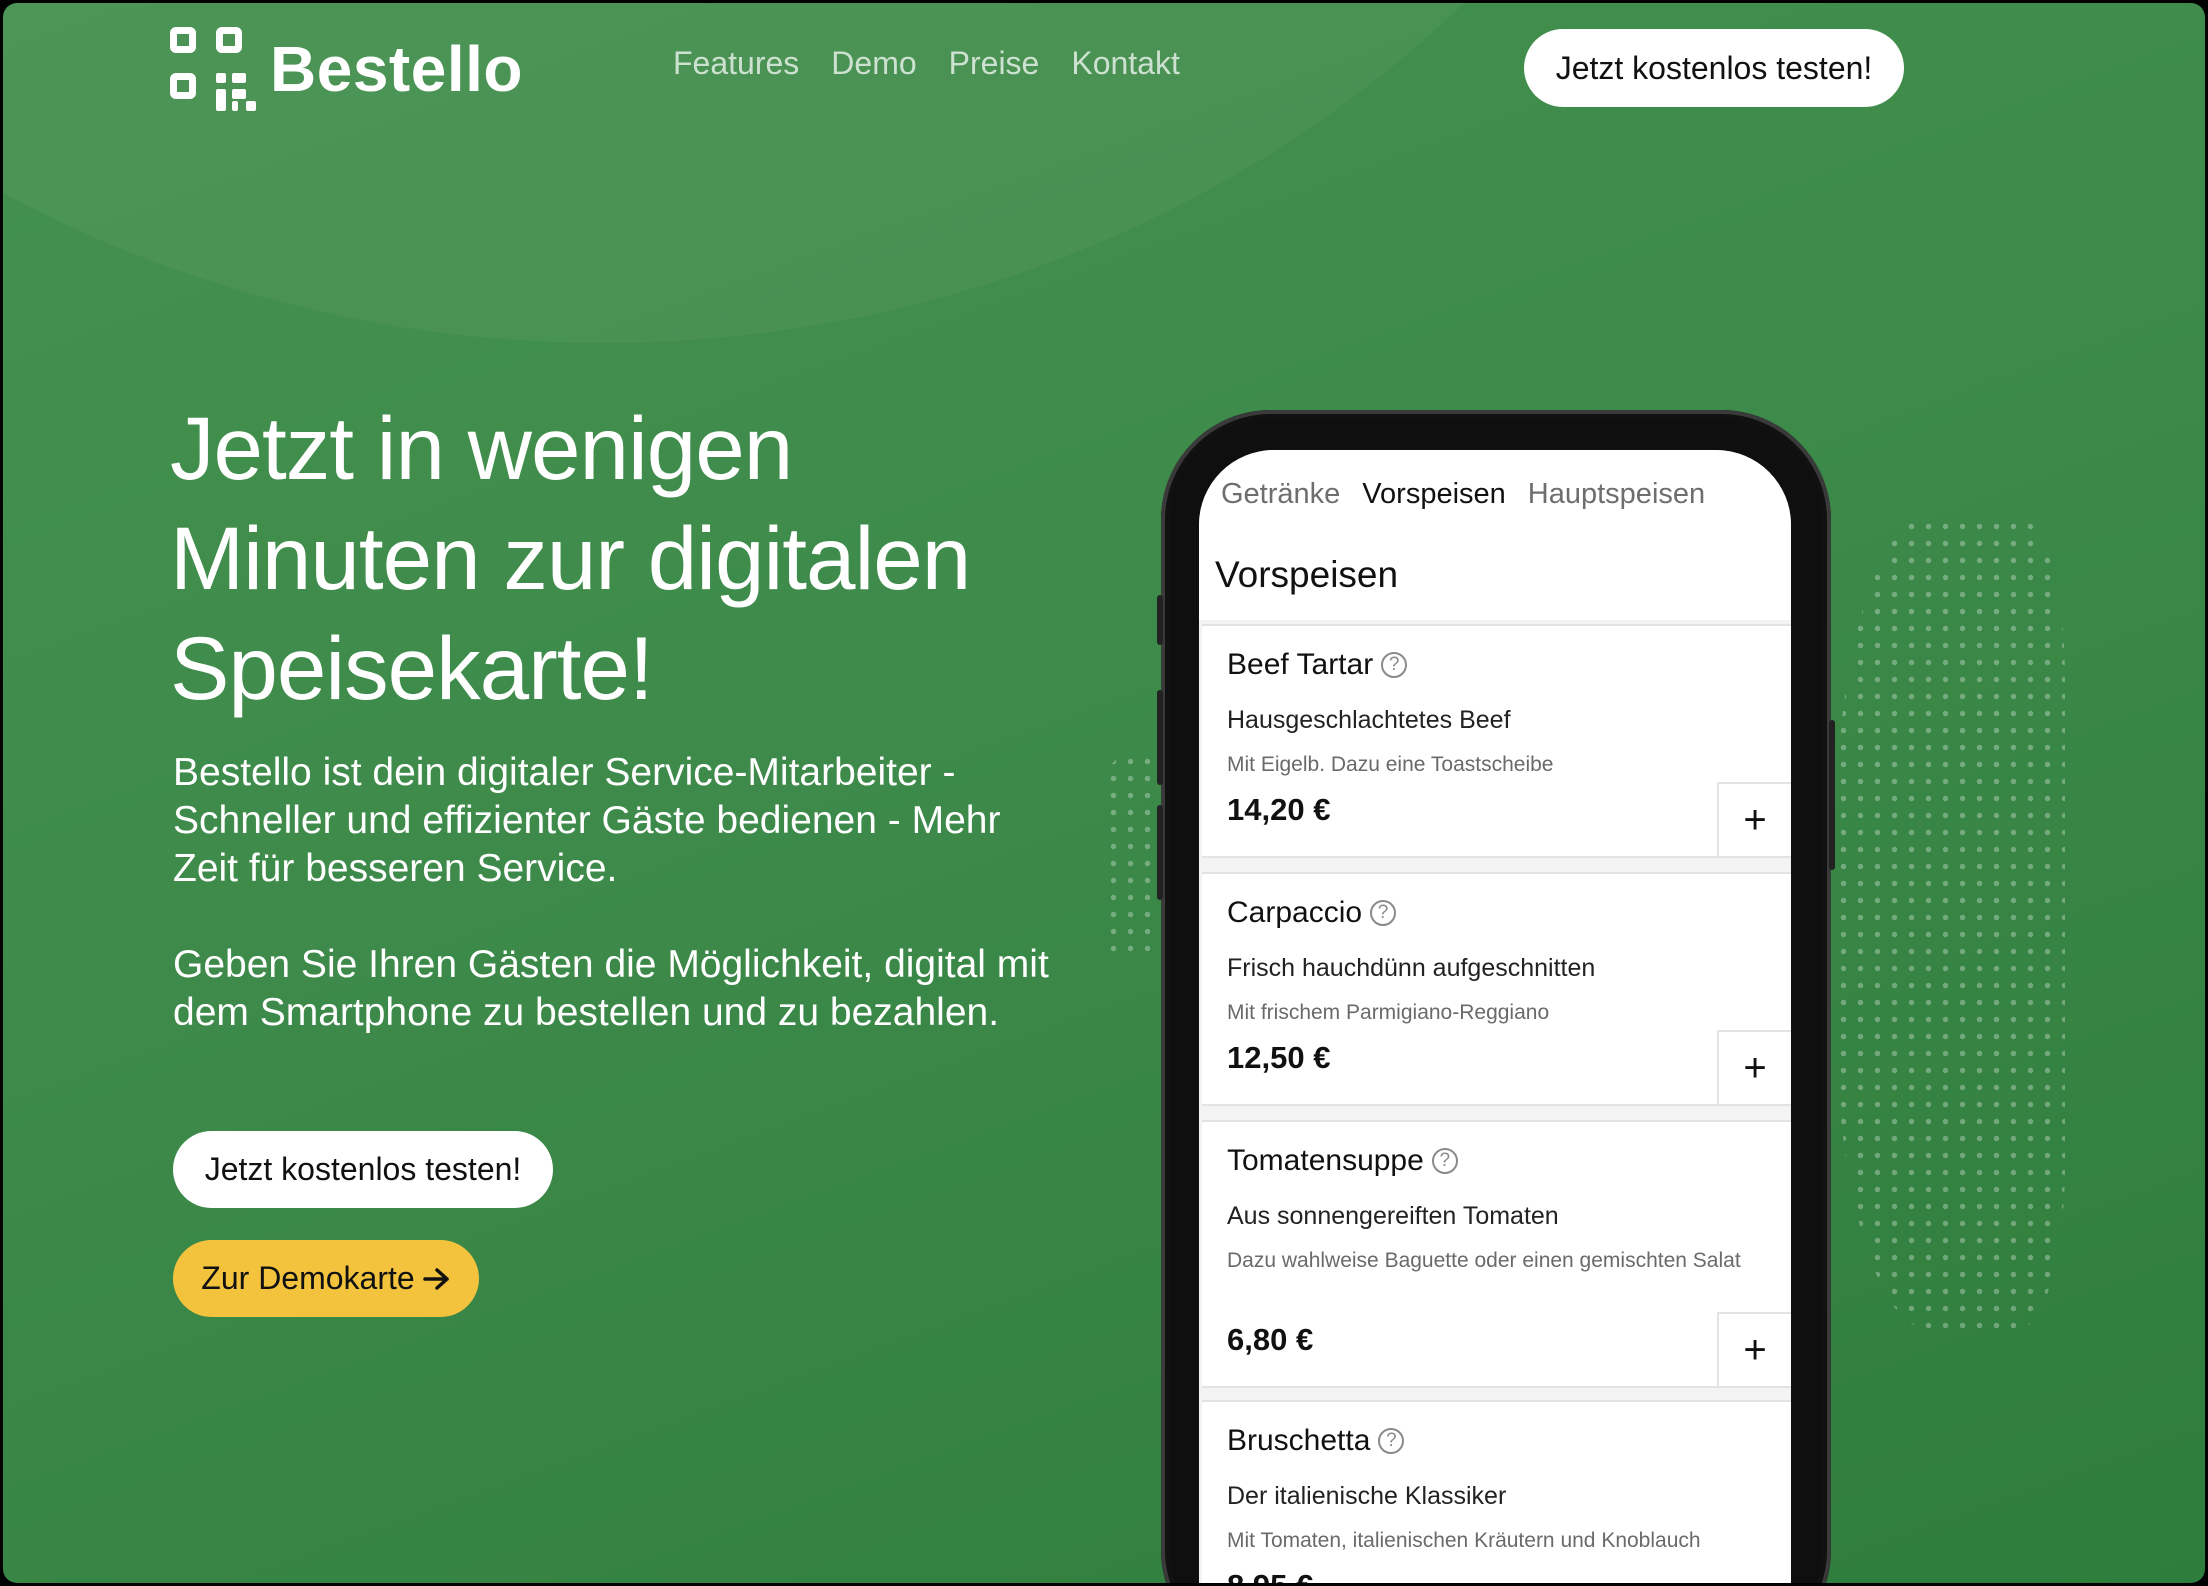  I want to click on brand-logo: Bestello, so click(346, 69).